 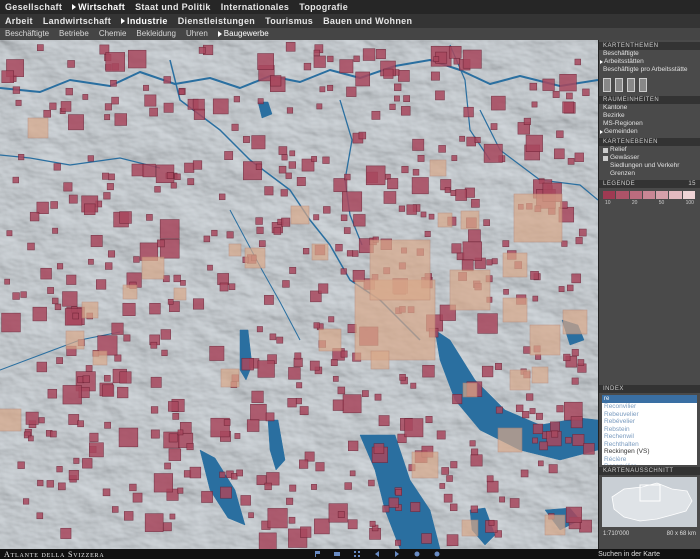 What do you see at coordinates (27, 34) in the screenshot?
I see `nav3-item-0: Beschäftigte` at bounding box center [27, 34].